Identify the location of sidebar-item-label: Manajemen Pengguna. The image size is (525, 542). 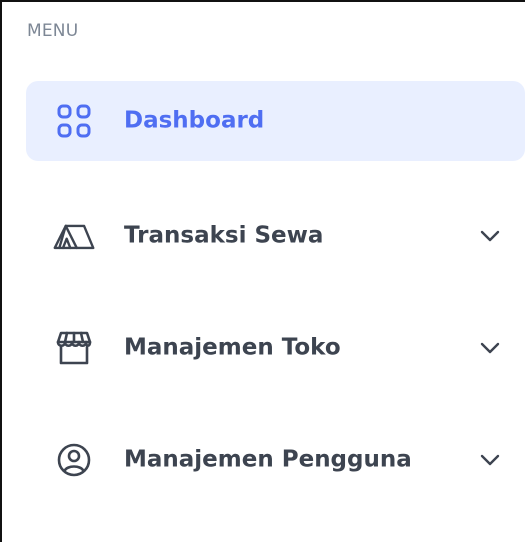
(268, 459).